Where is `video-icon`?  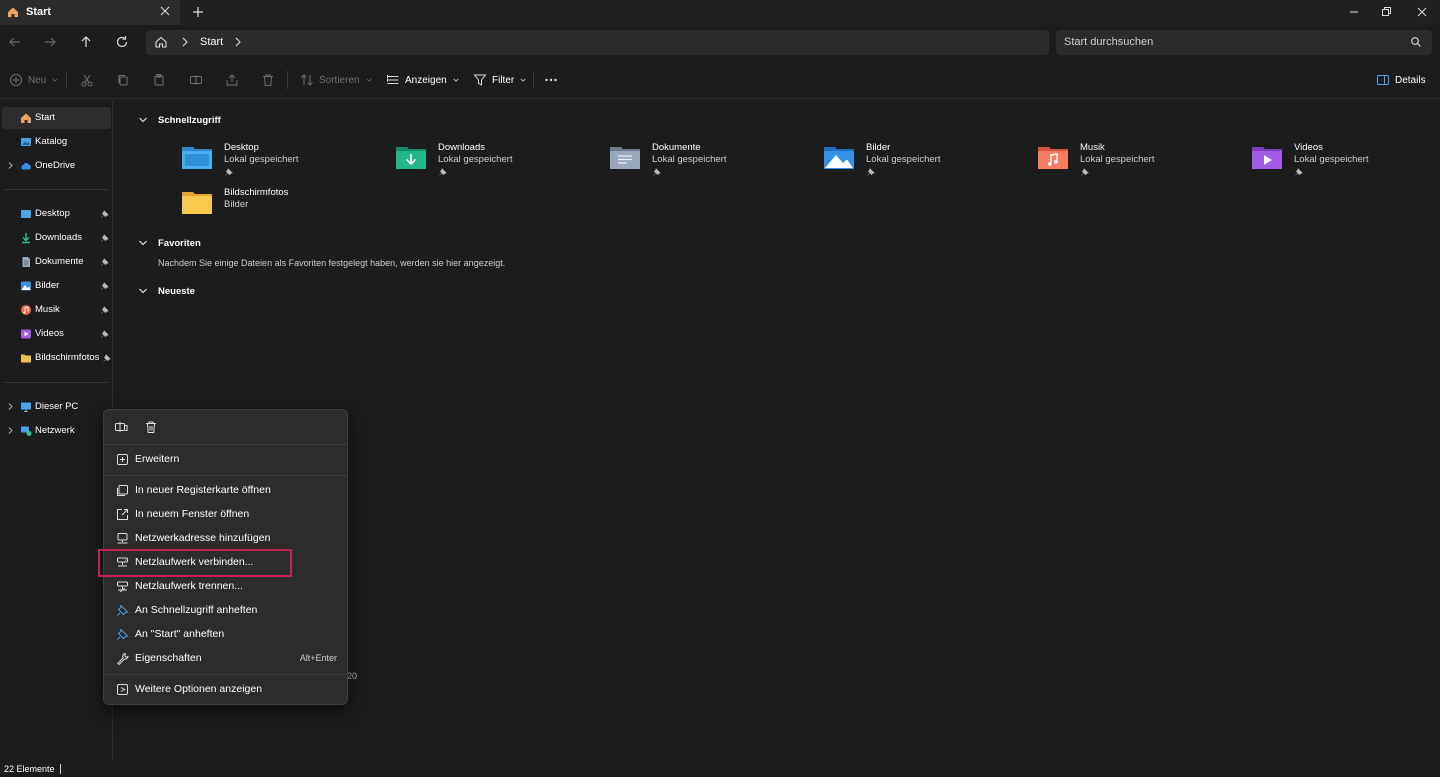 video-icon is located at coordinates (26, 334).